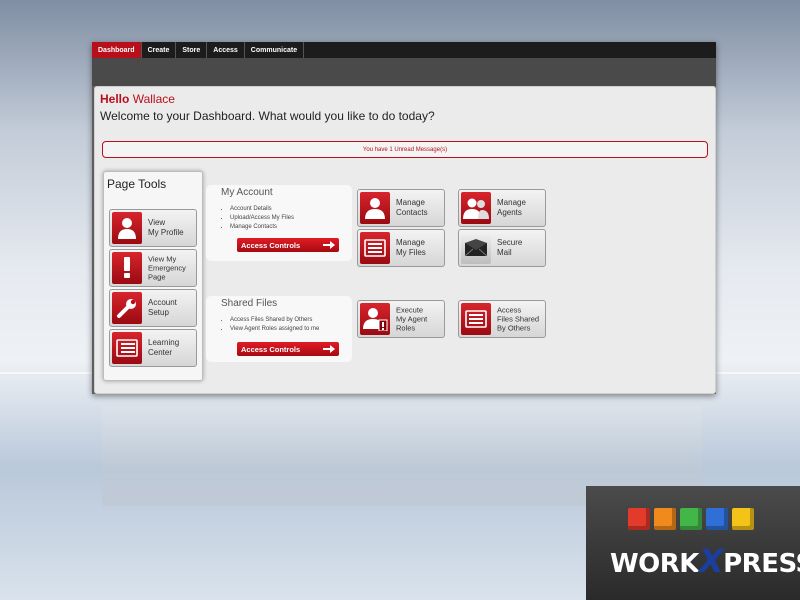  Describe the element at coordinates (665, 519) in the screenshot. I see `orange-cube` at that location.